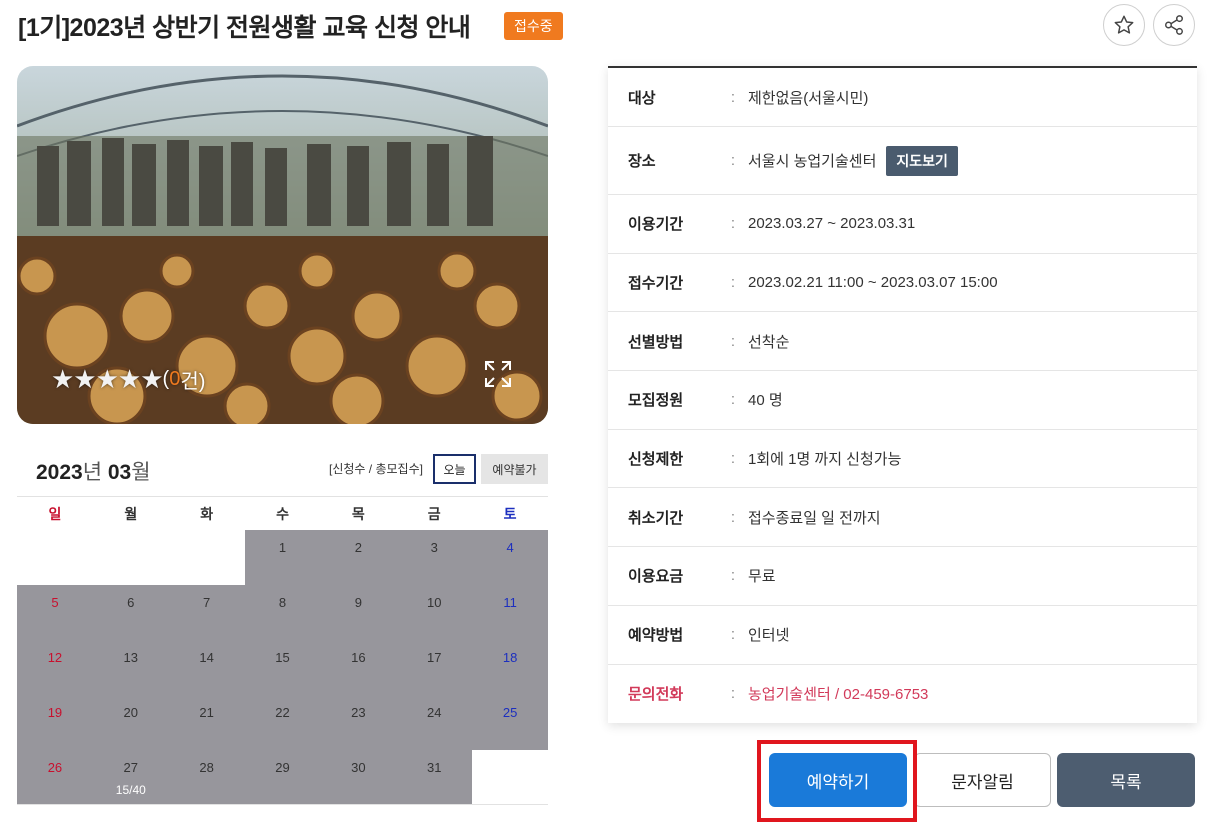  Describe the element at coordinates (656, 225) in the screenshot. I see `info-label: 이용기간` at that location.